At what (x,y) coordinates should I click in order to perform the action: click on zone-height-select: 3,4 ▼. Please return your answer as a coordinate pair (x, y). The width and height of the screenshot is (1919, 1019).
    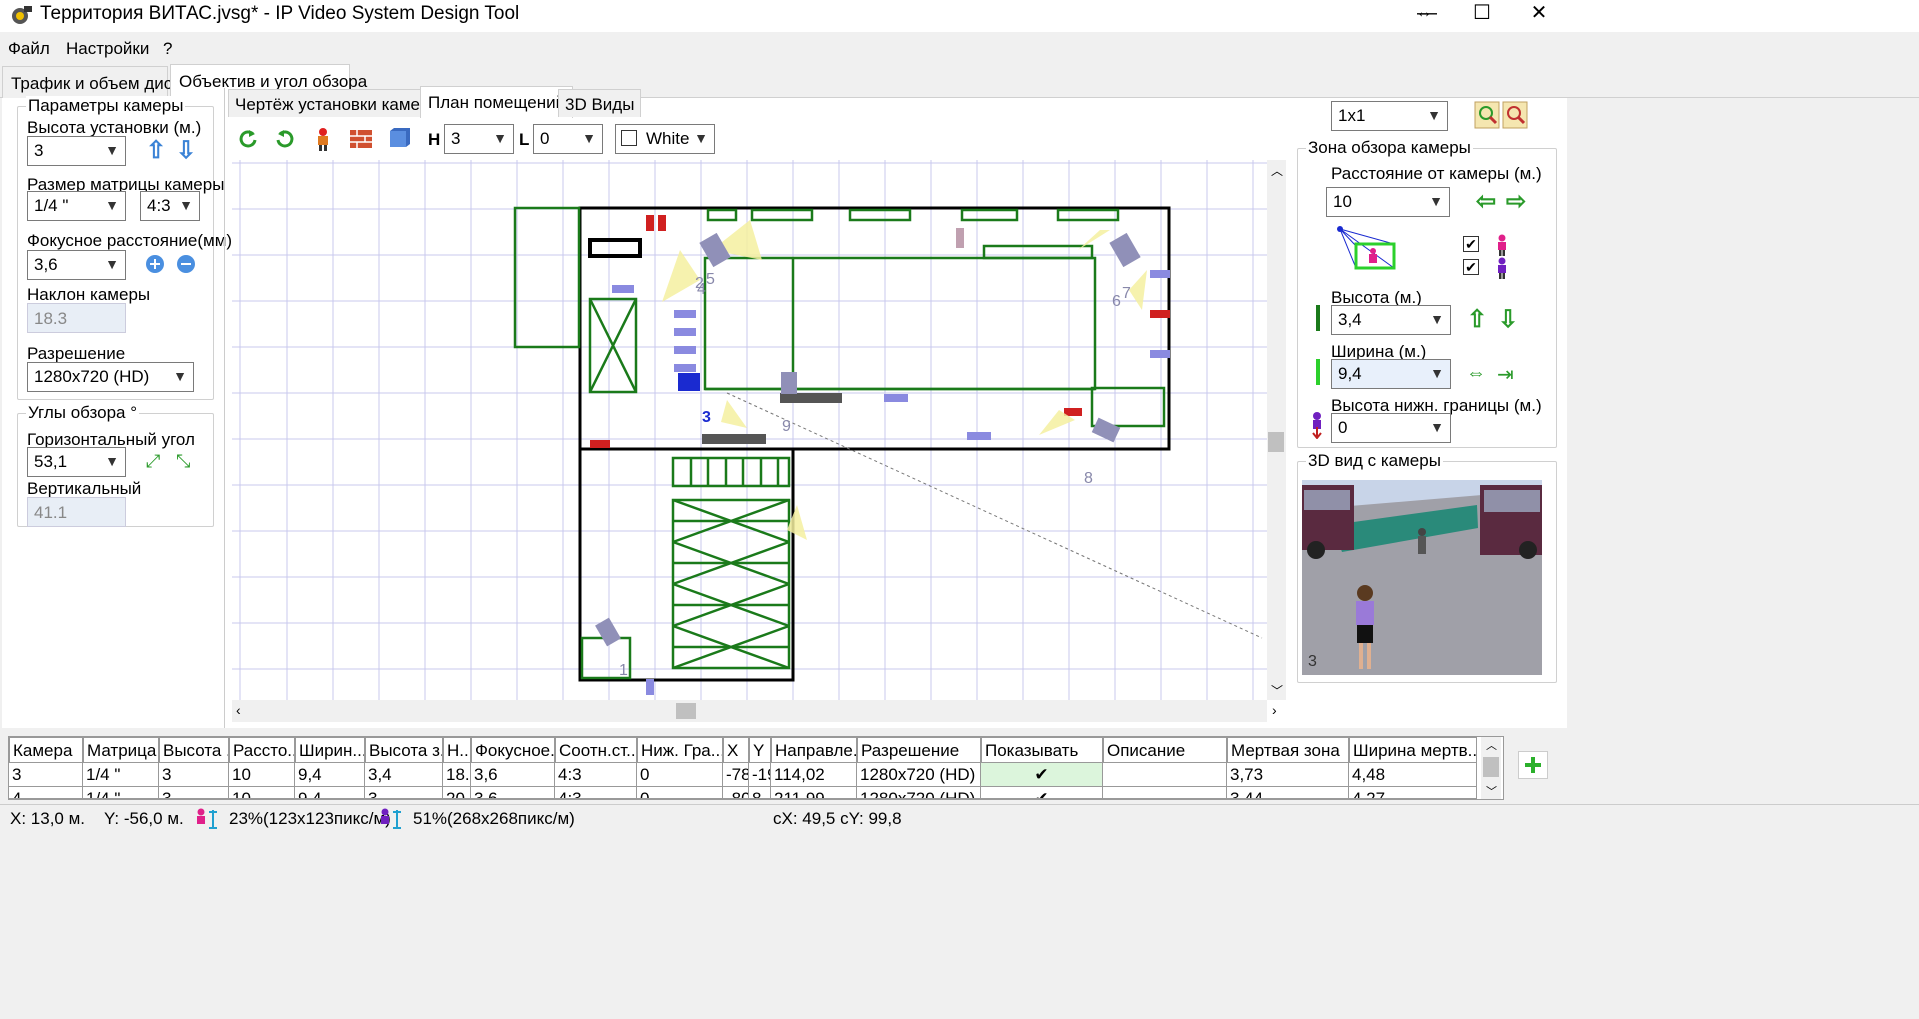
    Looking at the image, I should click on (1391, 320).